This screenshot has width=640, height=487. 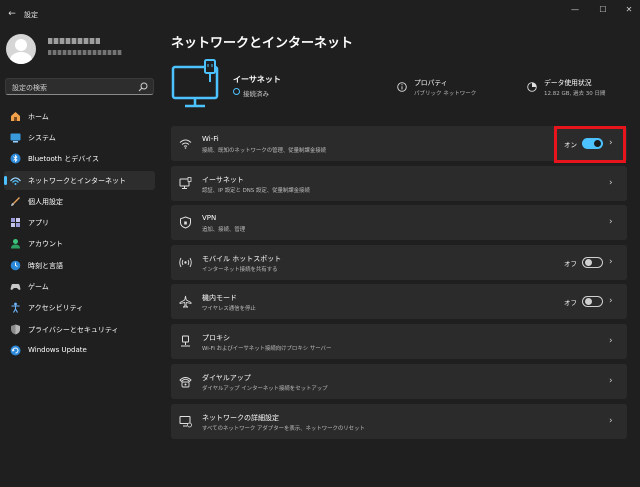 What do you see at coordinates (195, 83) in the screenshot?
I see `ethernet-monitor-icon` at bounding box center [195, 83].